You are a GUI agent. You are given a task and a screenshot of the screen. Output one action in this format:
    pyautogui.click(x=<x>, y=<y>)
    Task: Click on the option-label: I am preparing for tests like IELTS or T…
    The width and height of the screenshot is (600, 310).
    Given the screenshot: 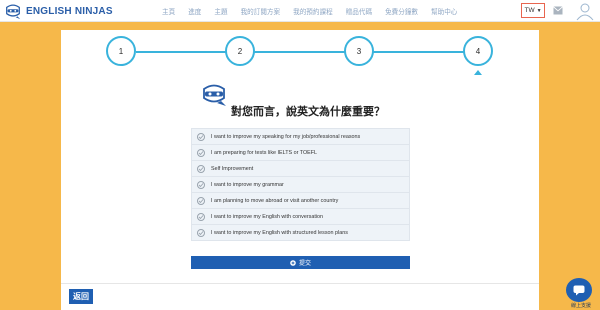 What is the action you would take?
    pyautogui.click(x=264, y=152)
    